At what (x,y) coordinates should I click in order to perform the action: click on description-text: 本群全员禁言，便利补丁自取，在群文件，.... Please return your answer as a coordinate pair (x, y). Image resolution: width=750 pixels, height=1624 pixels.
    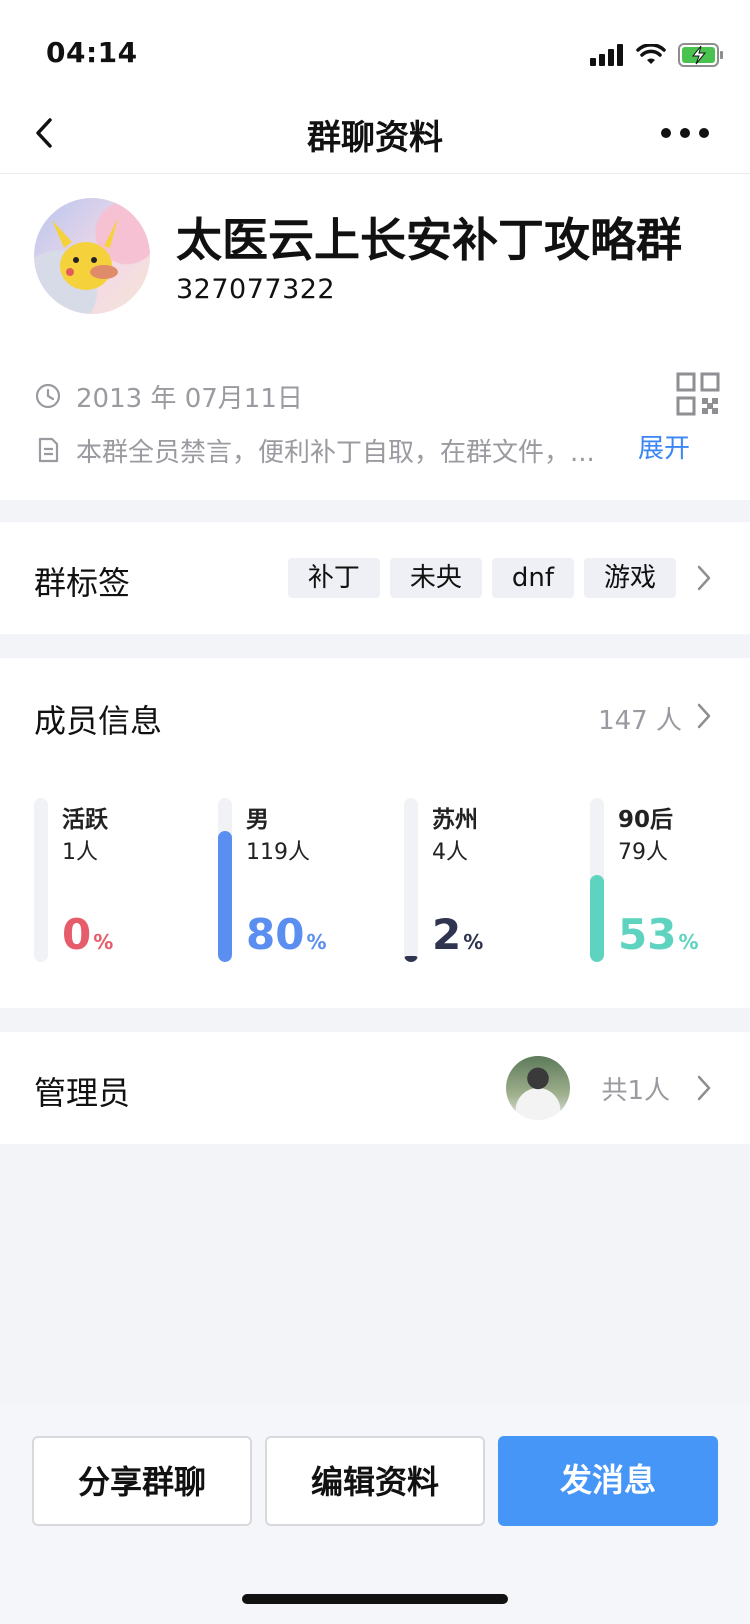
    Looking at the image, I should click on (335, 452).